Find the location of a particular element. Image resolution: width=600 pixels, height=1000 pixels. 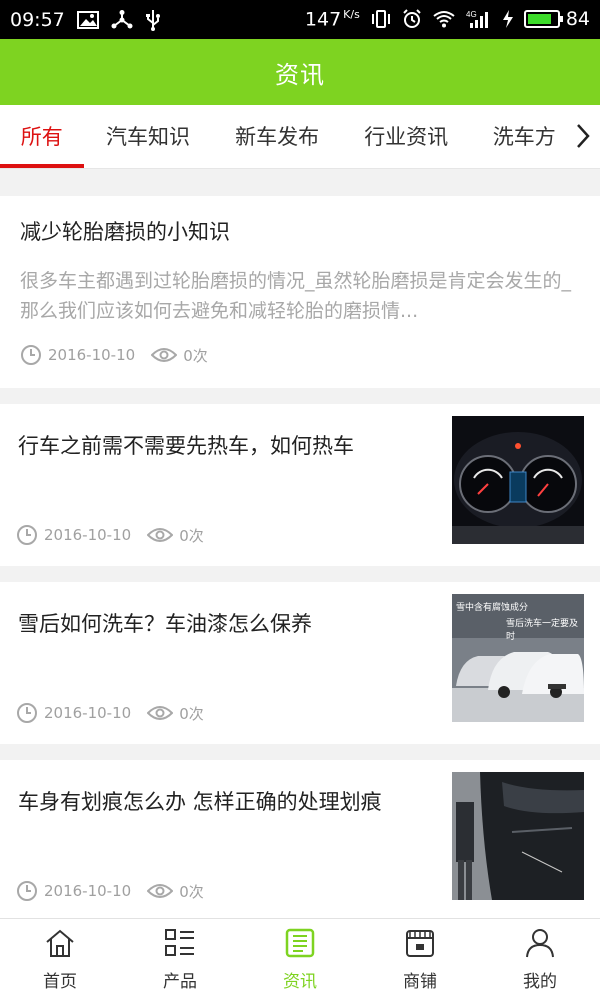

grid-list-icon is located at coordinates (180, 945).